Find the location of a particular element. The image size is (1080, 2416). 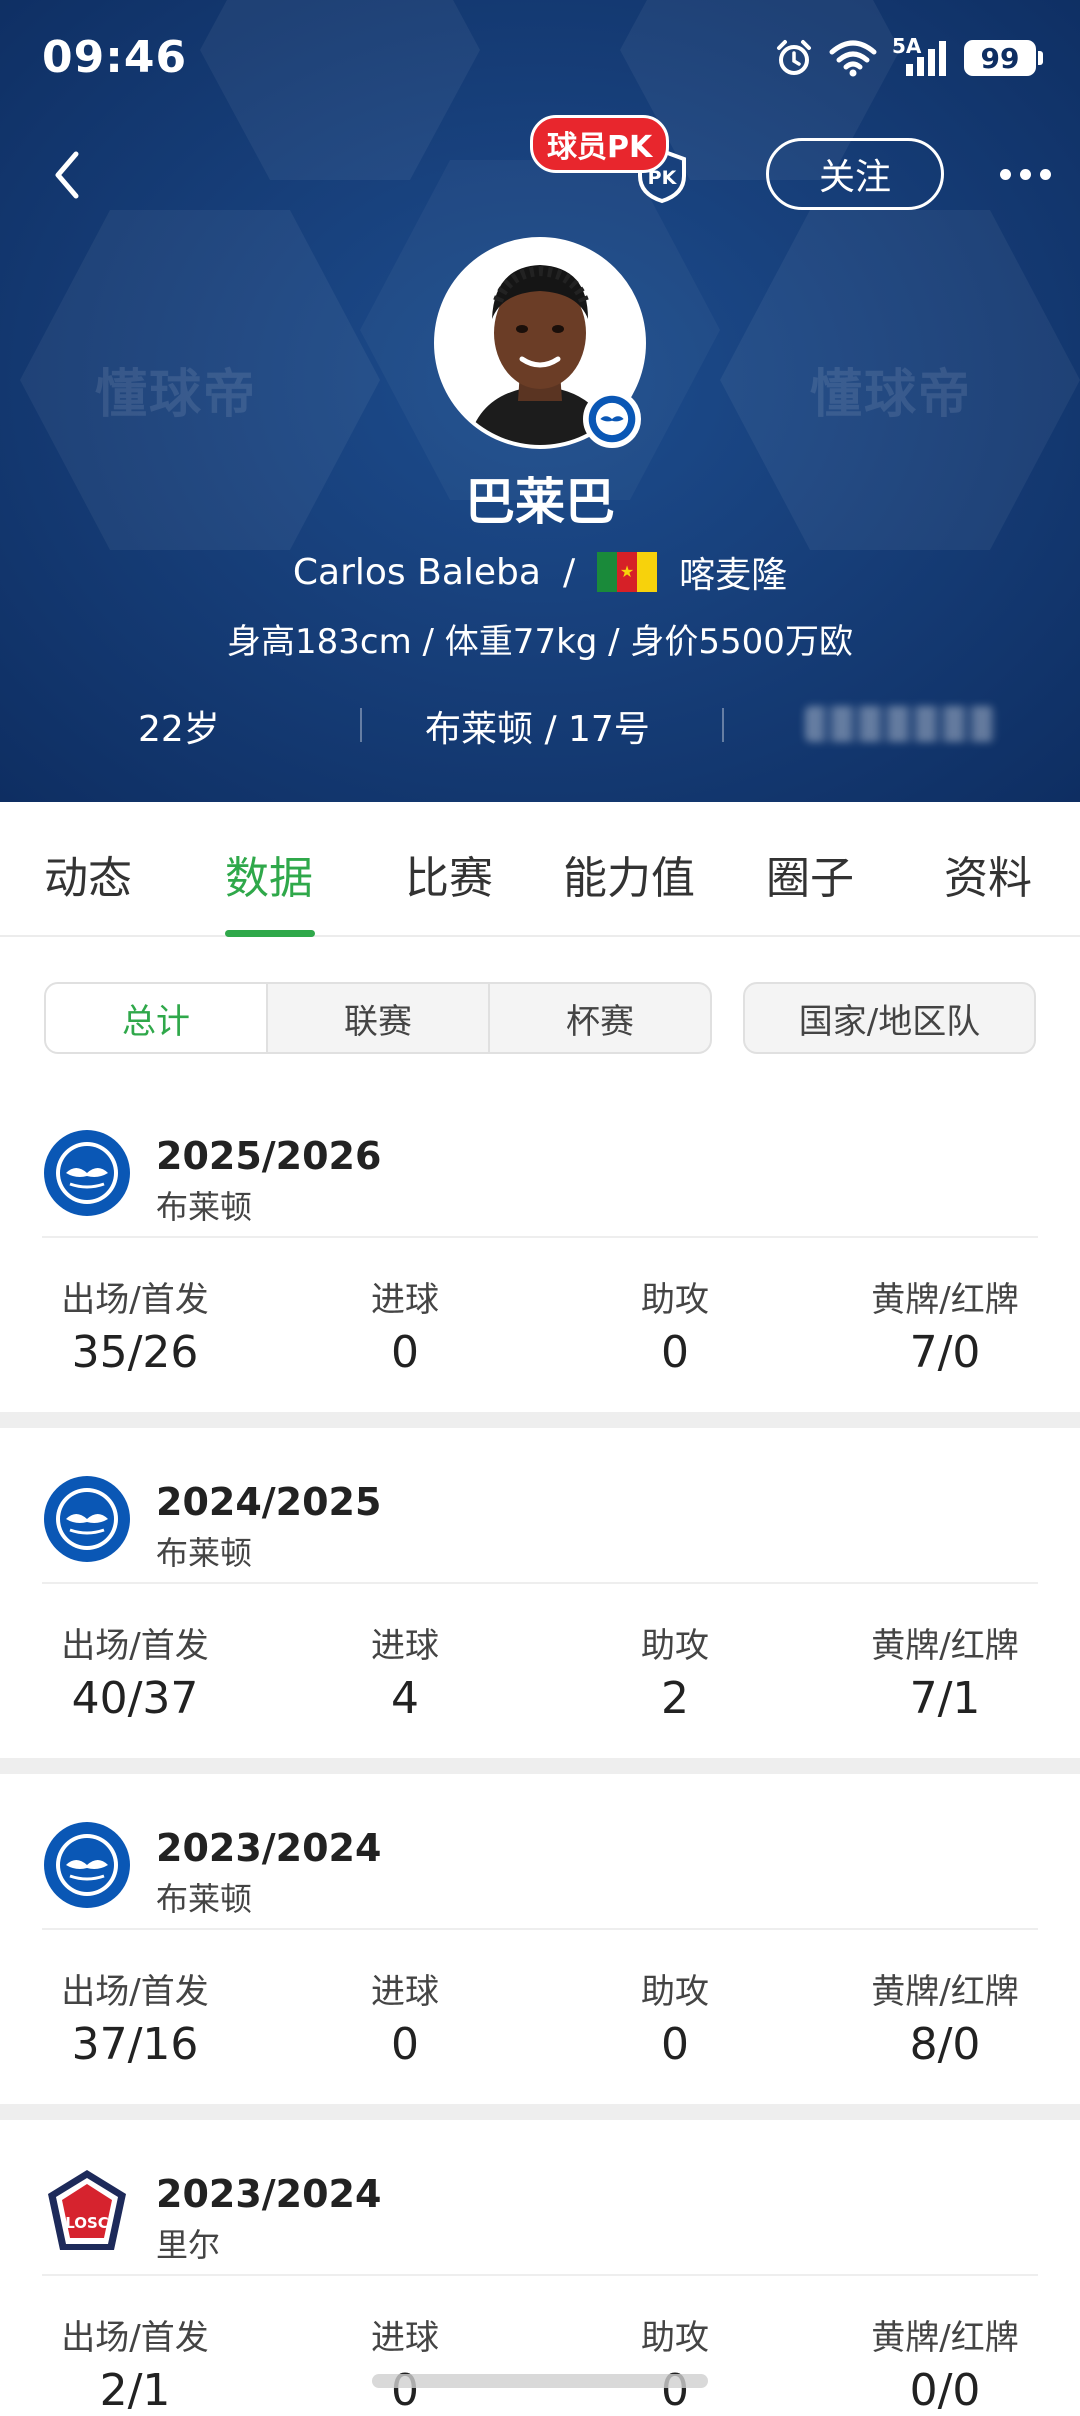

season-year: 2024/2025 is located at coordinates (269, 1502).